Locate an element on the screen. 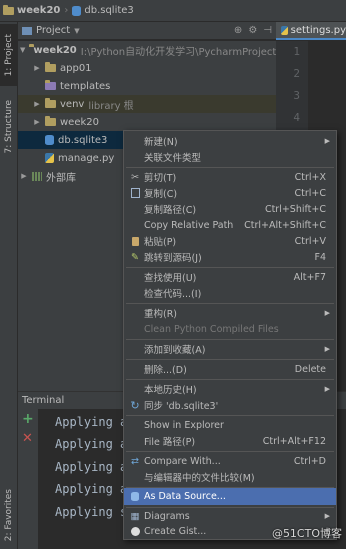 The width and height of the screenshot is (346, 549). options-icon: ⚙ is located at coordinates (252, 30).